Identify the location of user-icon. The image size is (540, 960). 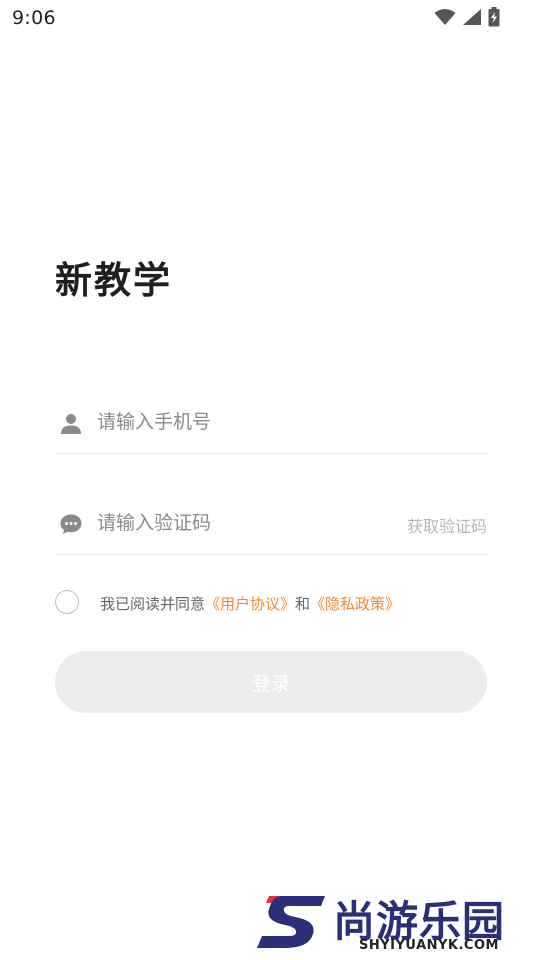
(71, 424).